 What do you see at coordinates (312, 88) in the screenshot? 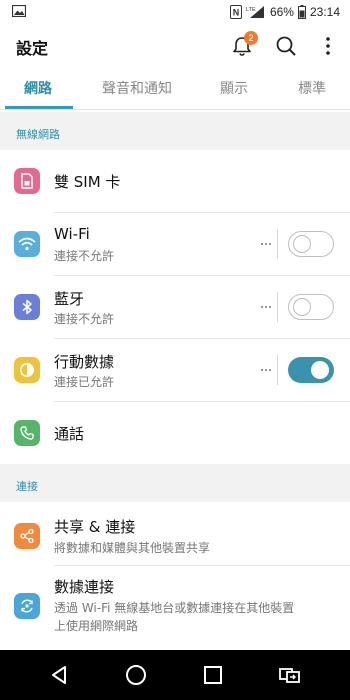
I see `tab-general: 標準` at bounding box center [312, 88].